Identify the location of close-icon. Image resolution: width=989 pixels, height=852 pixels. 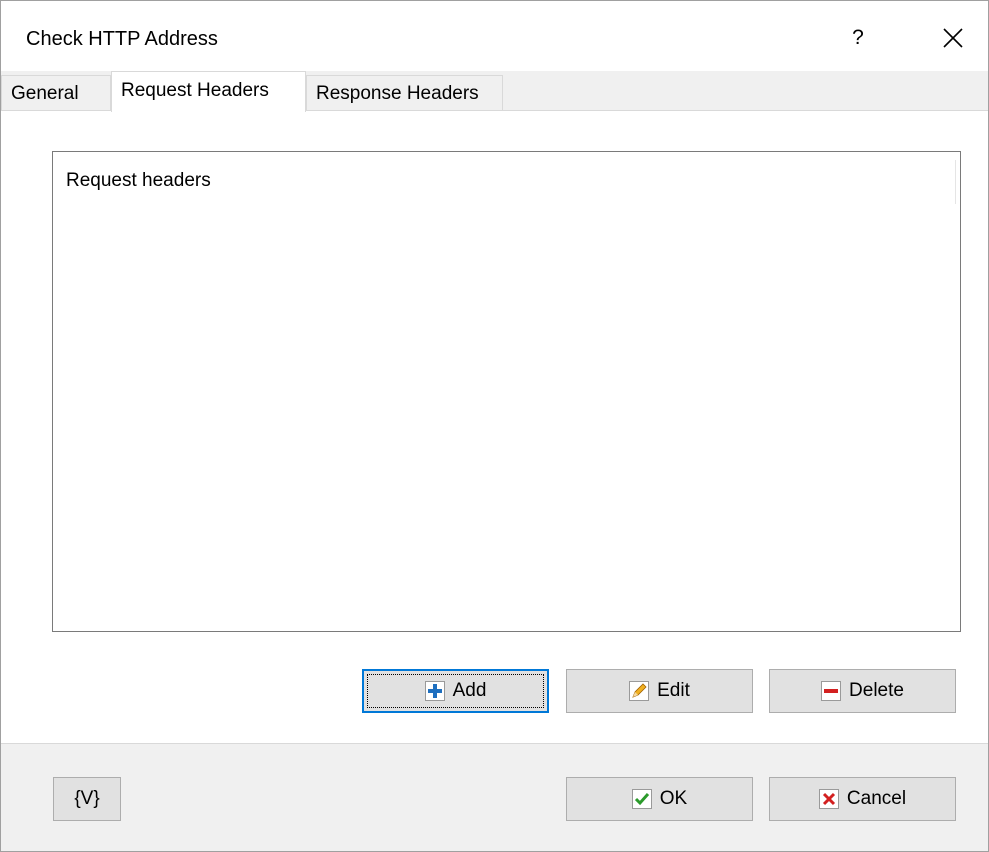
(953, 38).